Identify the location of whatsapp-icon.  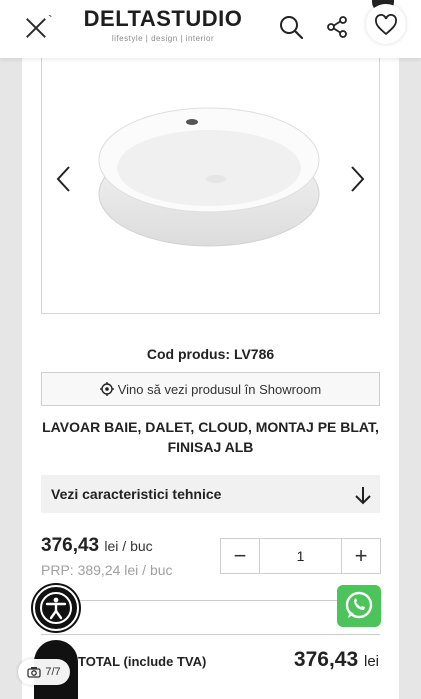
(359, 605).